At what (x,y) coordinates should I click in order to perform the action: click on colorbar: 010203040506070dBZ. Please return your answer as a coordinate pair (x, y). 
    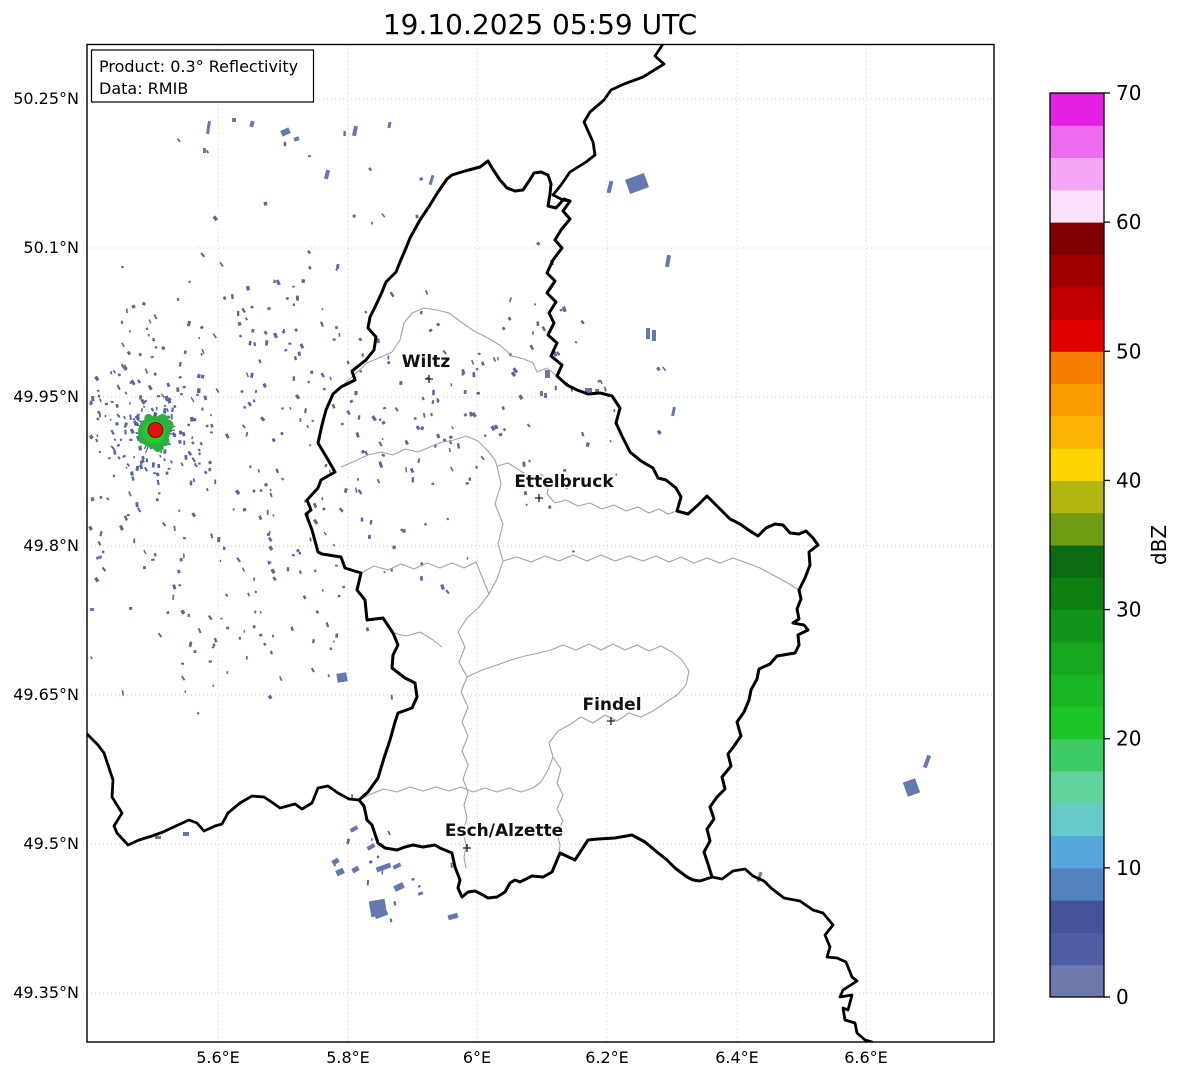
    Looking at the image, I should click on (1110, 545).